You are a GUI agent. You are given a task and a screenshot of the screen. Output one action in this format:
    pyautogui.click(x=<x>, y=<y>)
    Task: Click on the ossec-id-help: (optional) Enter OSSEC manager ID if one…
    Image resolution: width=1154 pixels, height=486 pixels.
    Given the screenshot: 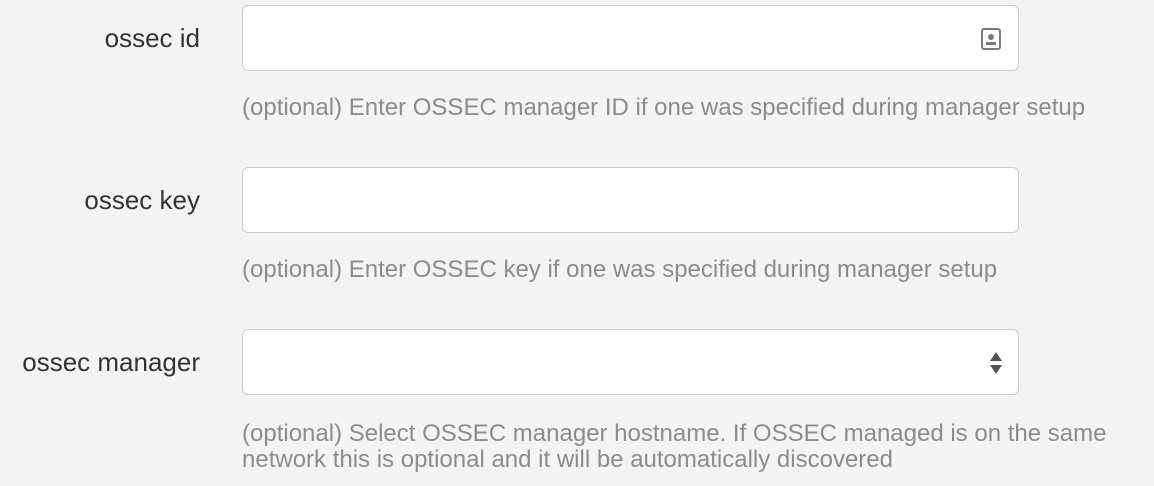 What is the action you would take?
    pyautogui.click(x=664, y=107)
    